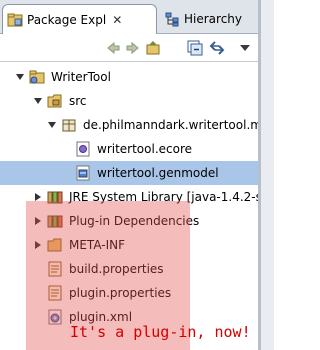  I want to click on tree-item-src: src, so click(129, 101).